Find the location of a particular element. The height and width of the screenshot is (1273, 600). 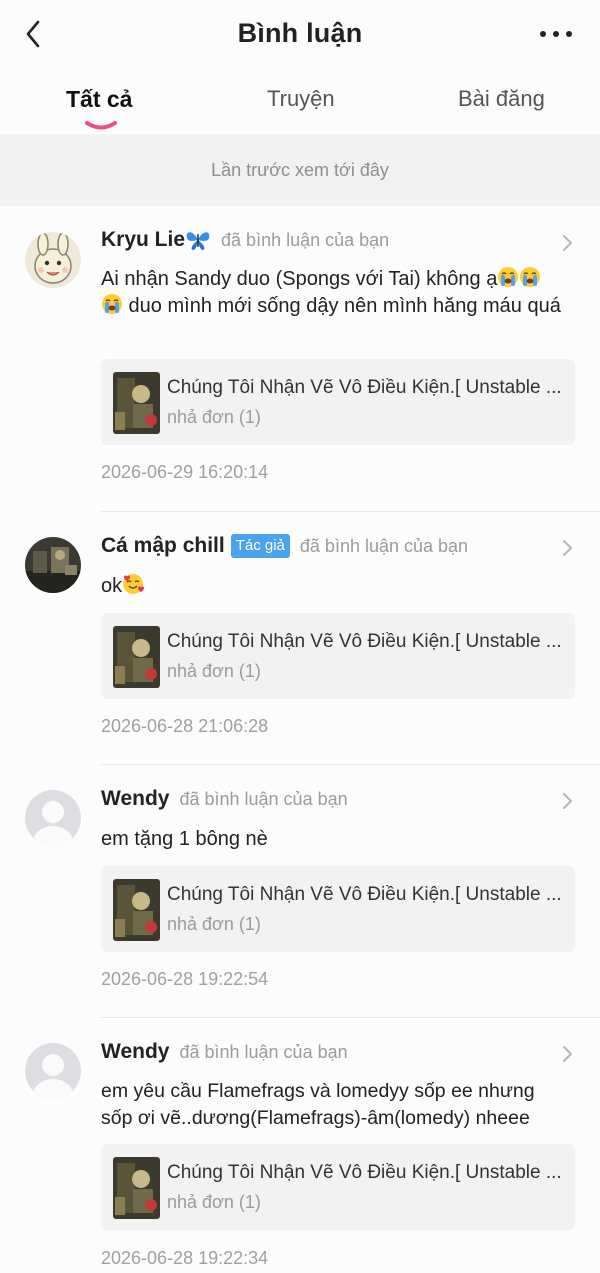

tab-all: Tất cả is located at coordinates (99, 99).